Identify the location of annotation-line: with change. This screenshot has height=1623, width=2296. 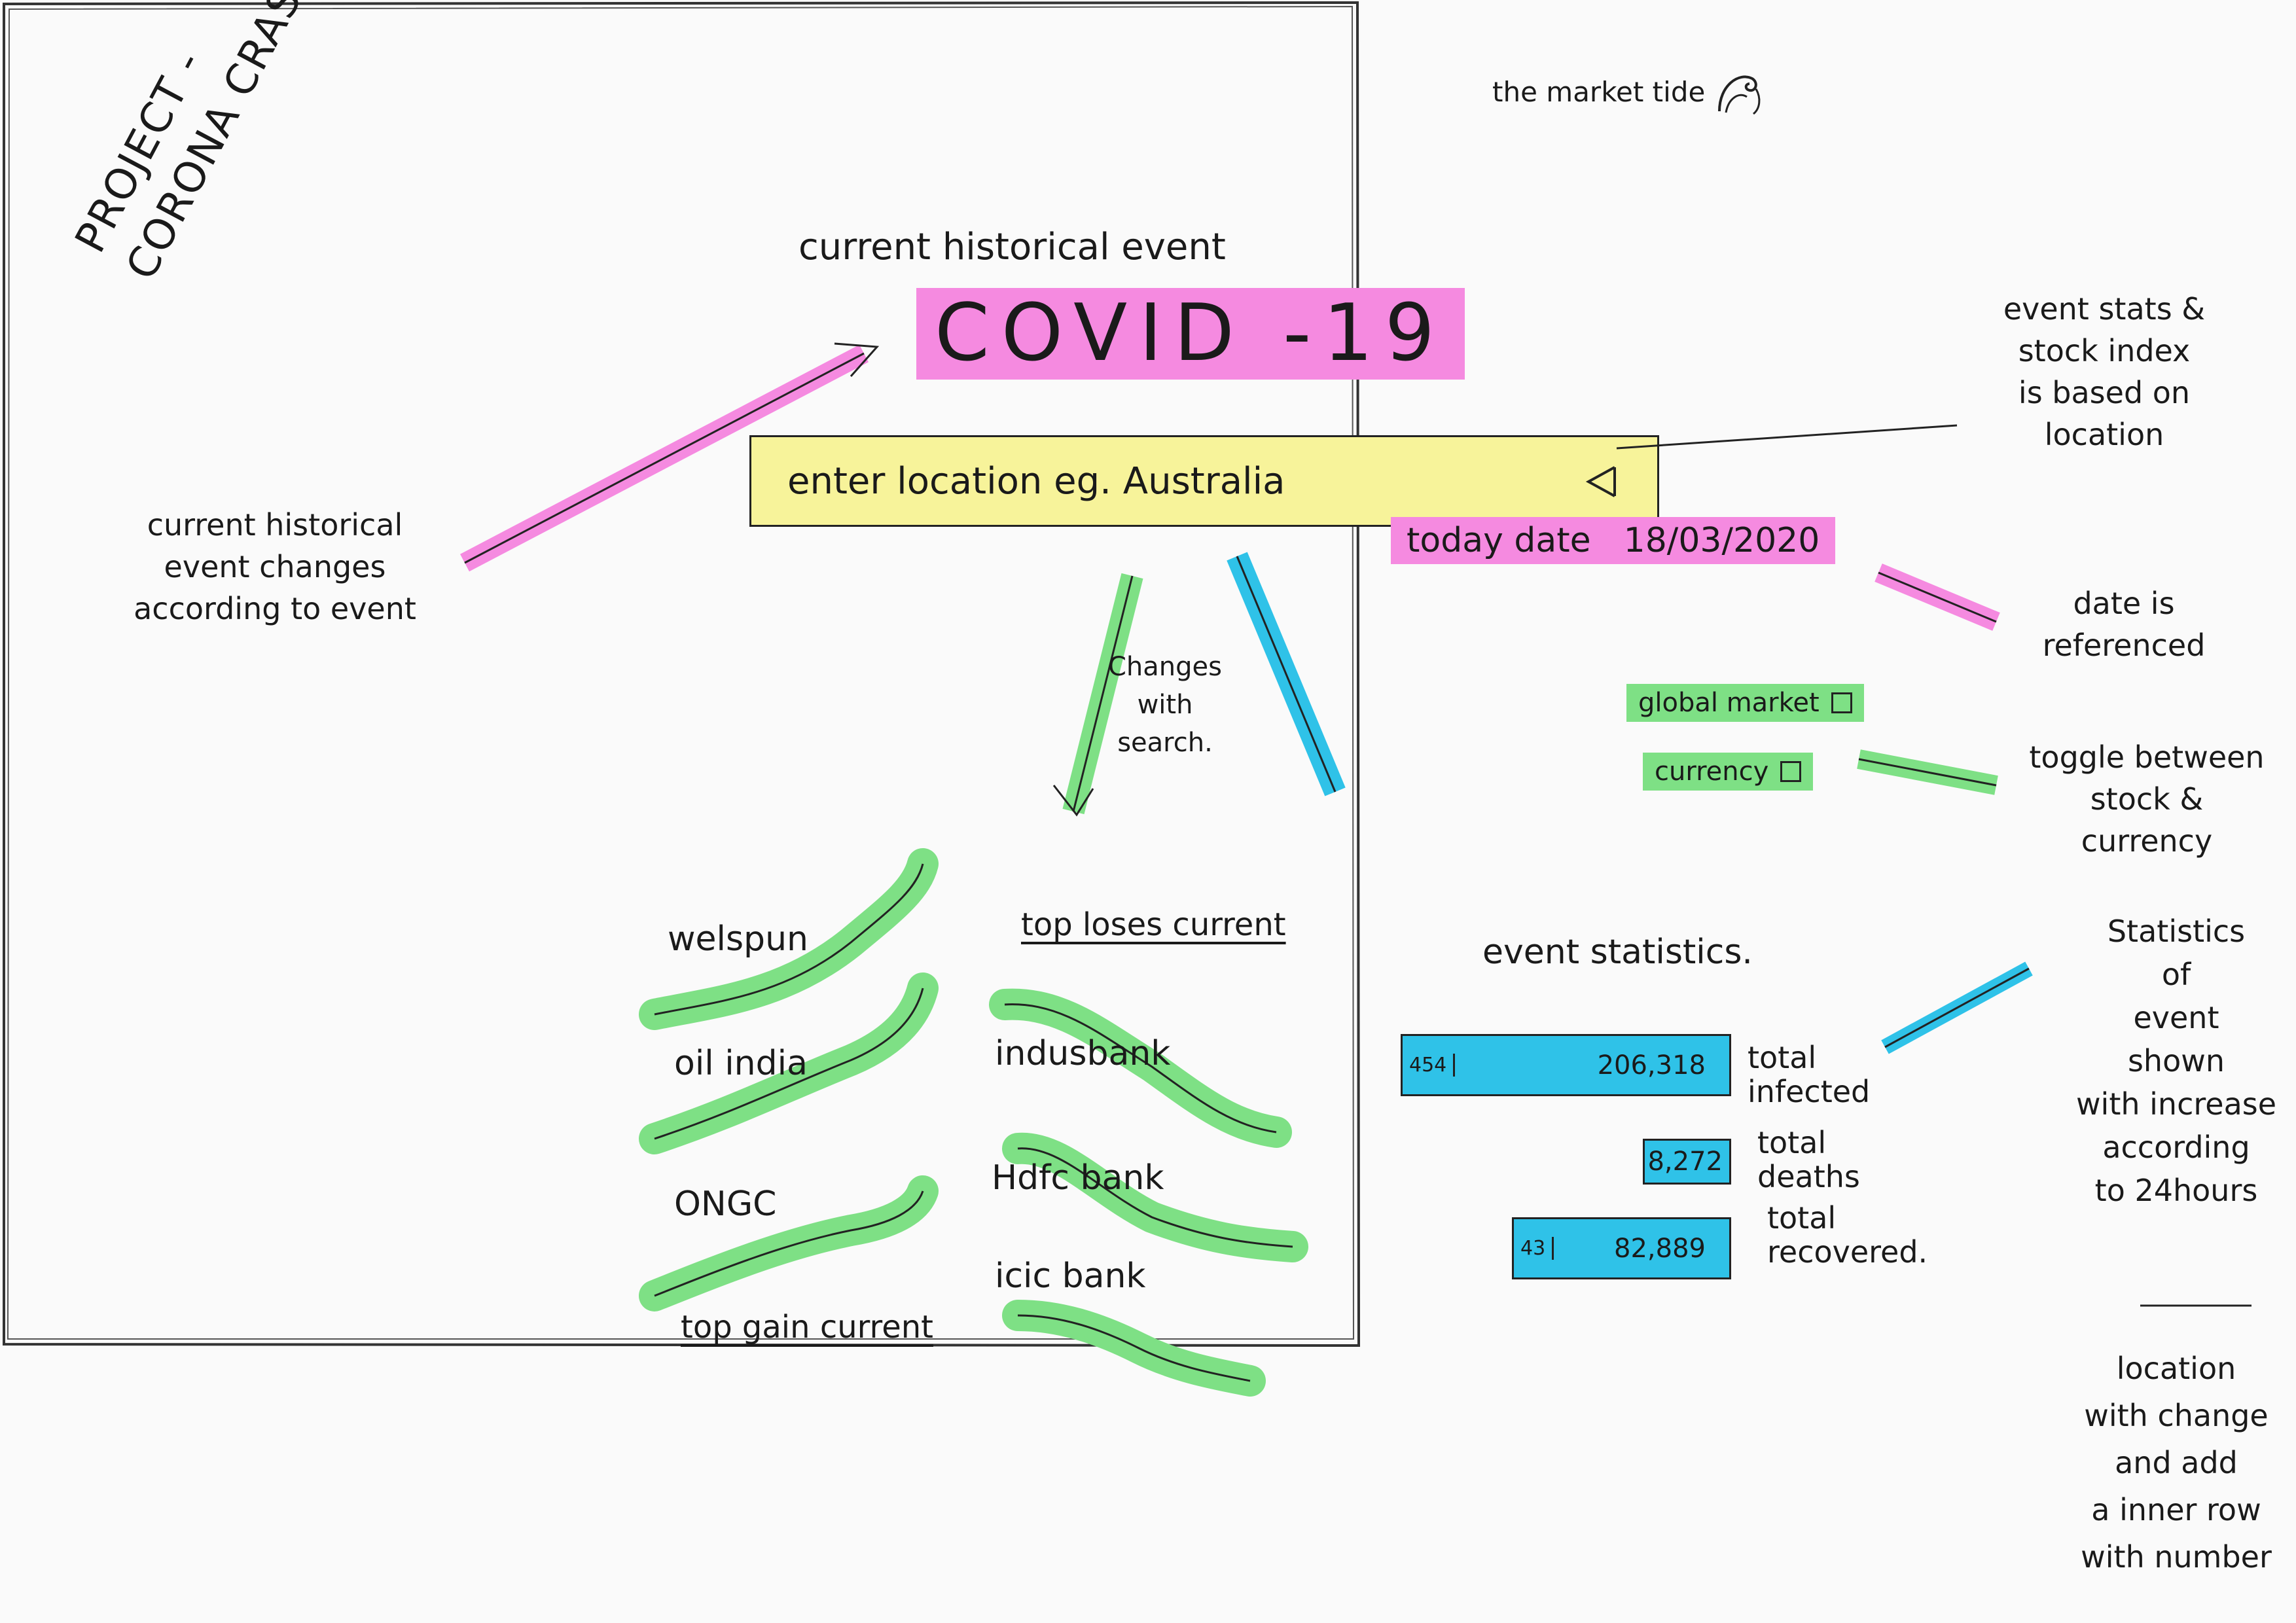
(2176, 1415).